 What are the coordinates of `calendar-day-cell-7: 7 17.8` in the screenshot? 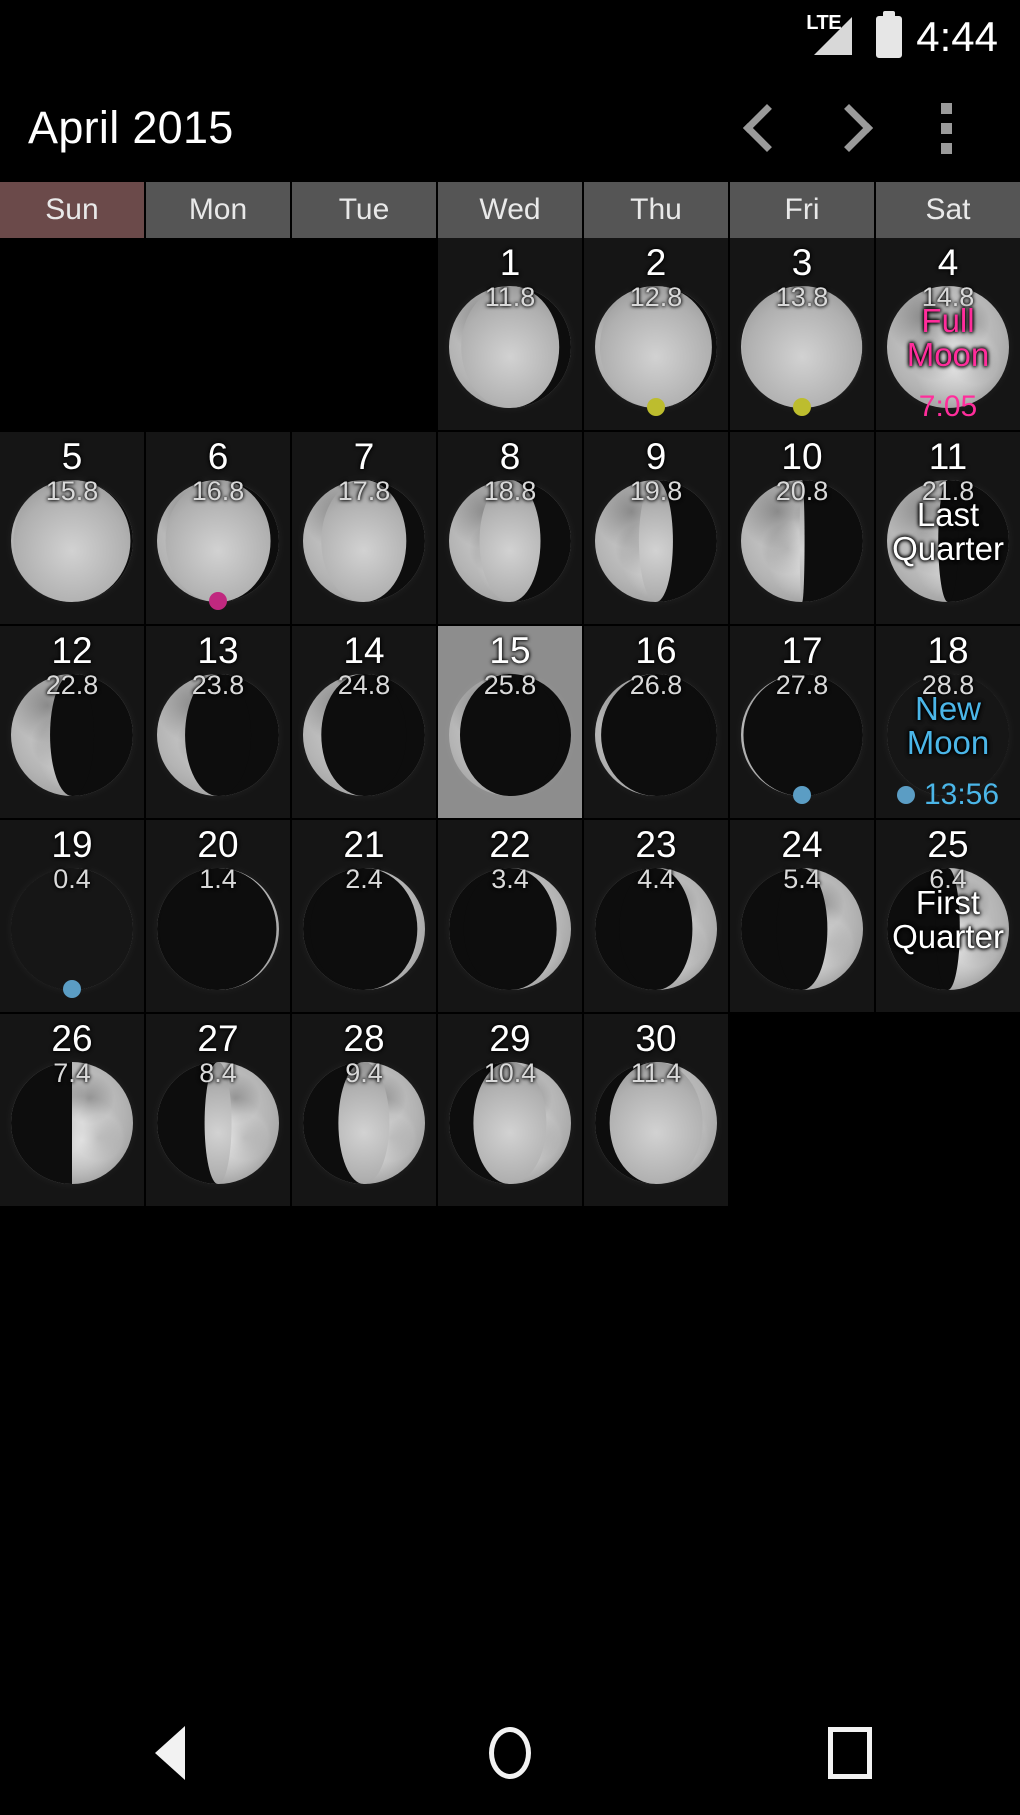 It's located at (365, 529).